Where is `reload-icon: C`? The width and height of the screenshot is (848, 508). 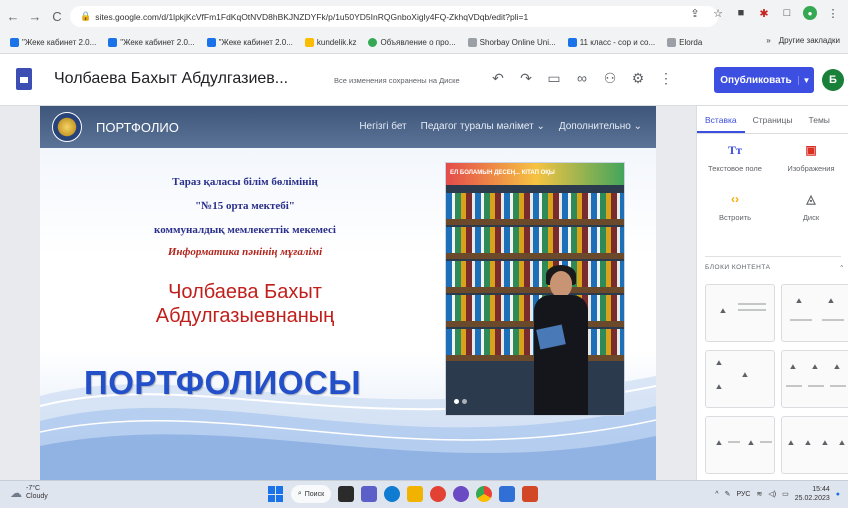 reload-icon: C is located at coordinates (57, 16).